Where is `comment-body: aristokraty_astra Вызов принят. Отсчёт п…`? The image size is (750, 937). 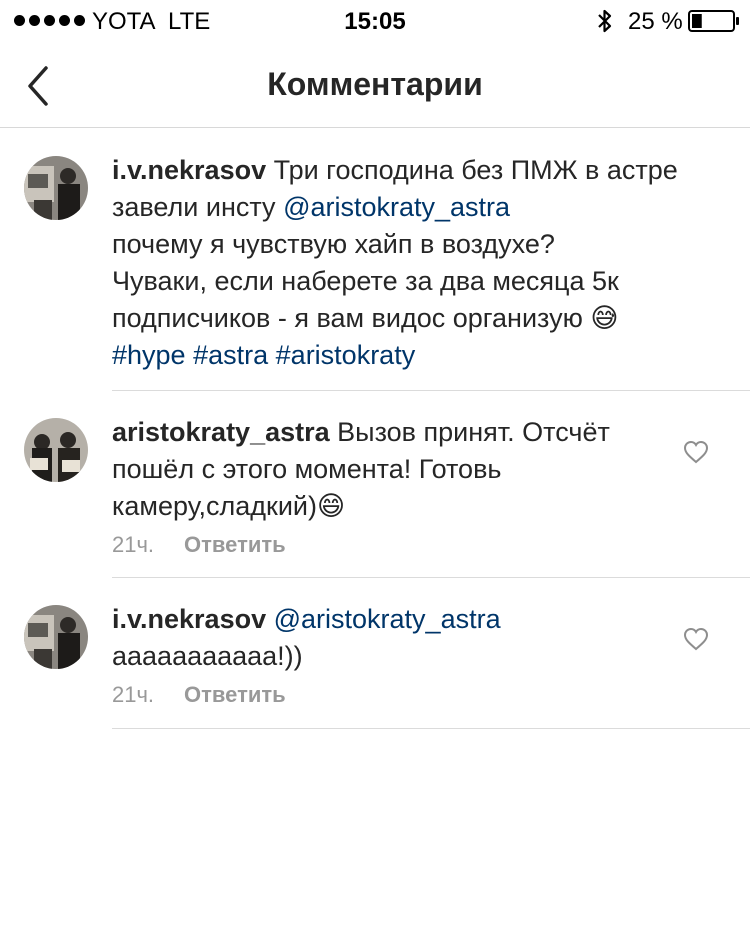
comment-body: aristokraty_astra Вызов принят. Отсчёт п… is located at coordinates (361, 469).